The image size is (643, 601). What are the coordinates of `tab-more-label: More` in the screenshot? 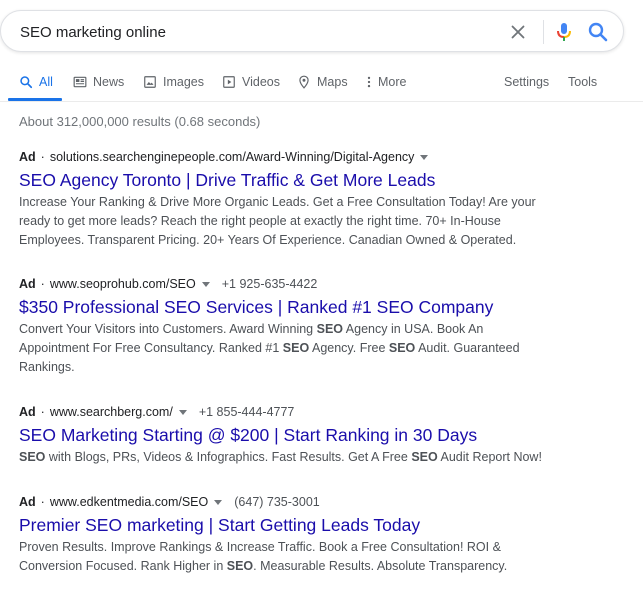 It's located at (392, 81).